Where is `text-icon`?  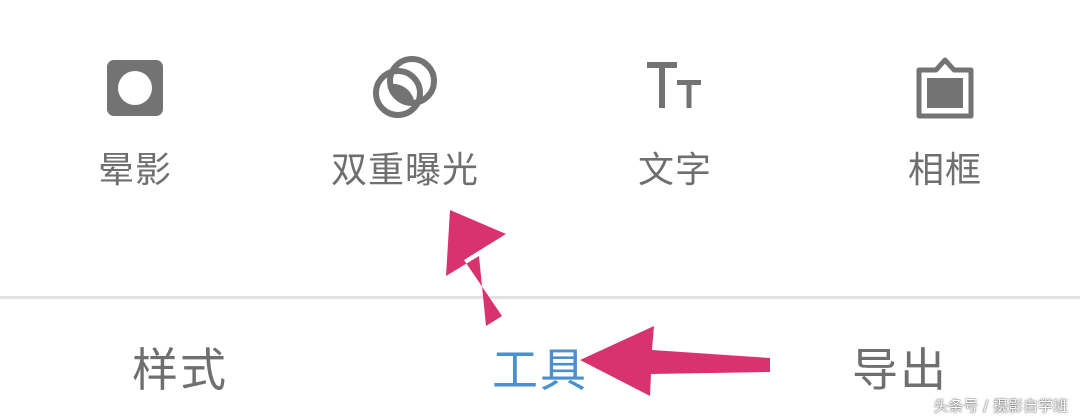
text-icon is located at coordinates (674, 85).